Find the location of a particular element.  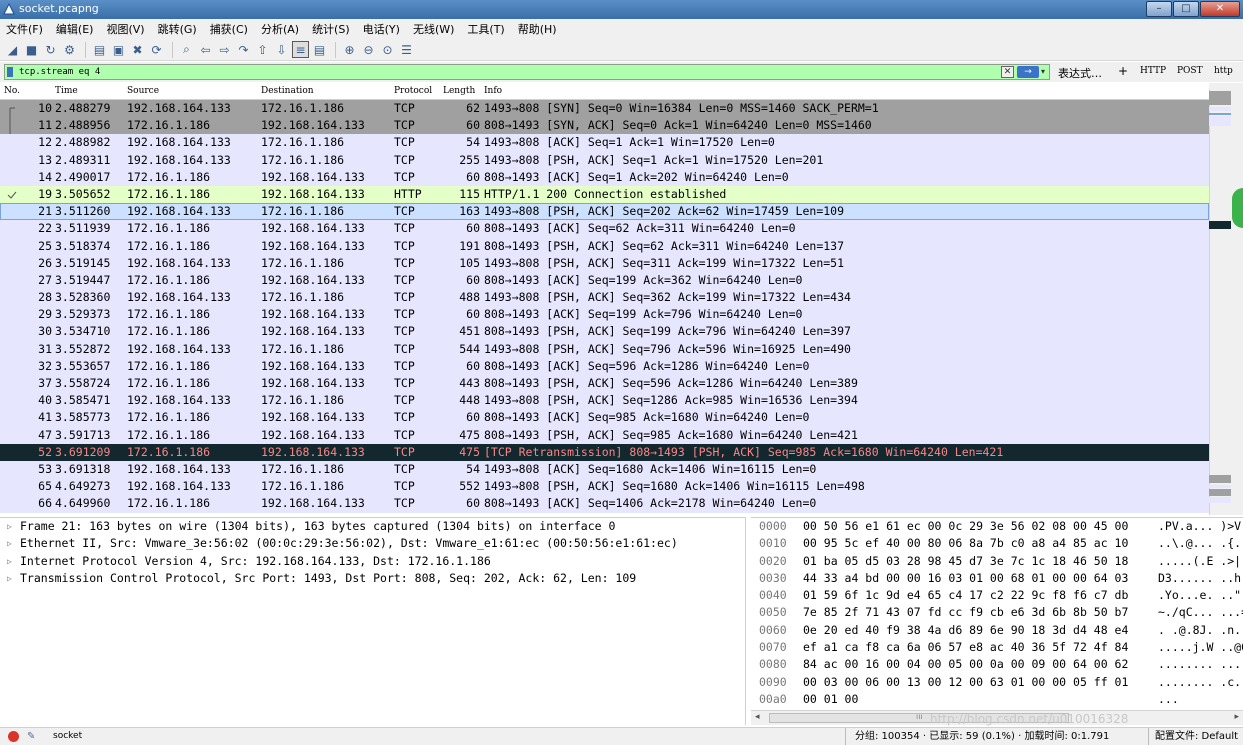

menu-item-1: 编辑(E) is located at coordinates (75, 29).